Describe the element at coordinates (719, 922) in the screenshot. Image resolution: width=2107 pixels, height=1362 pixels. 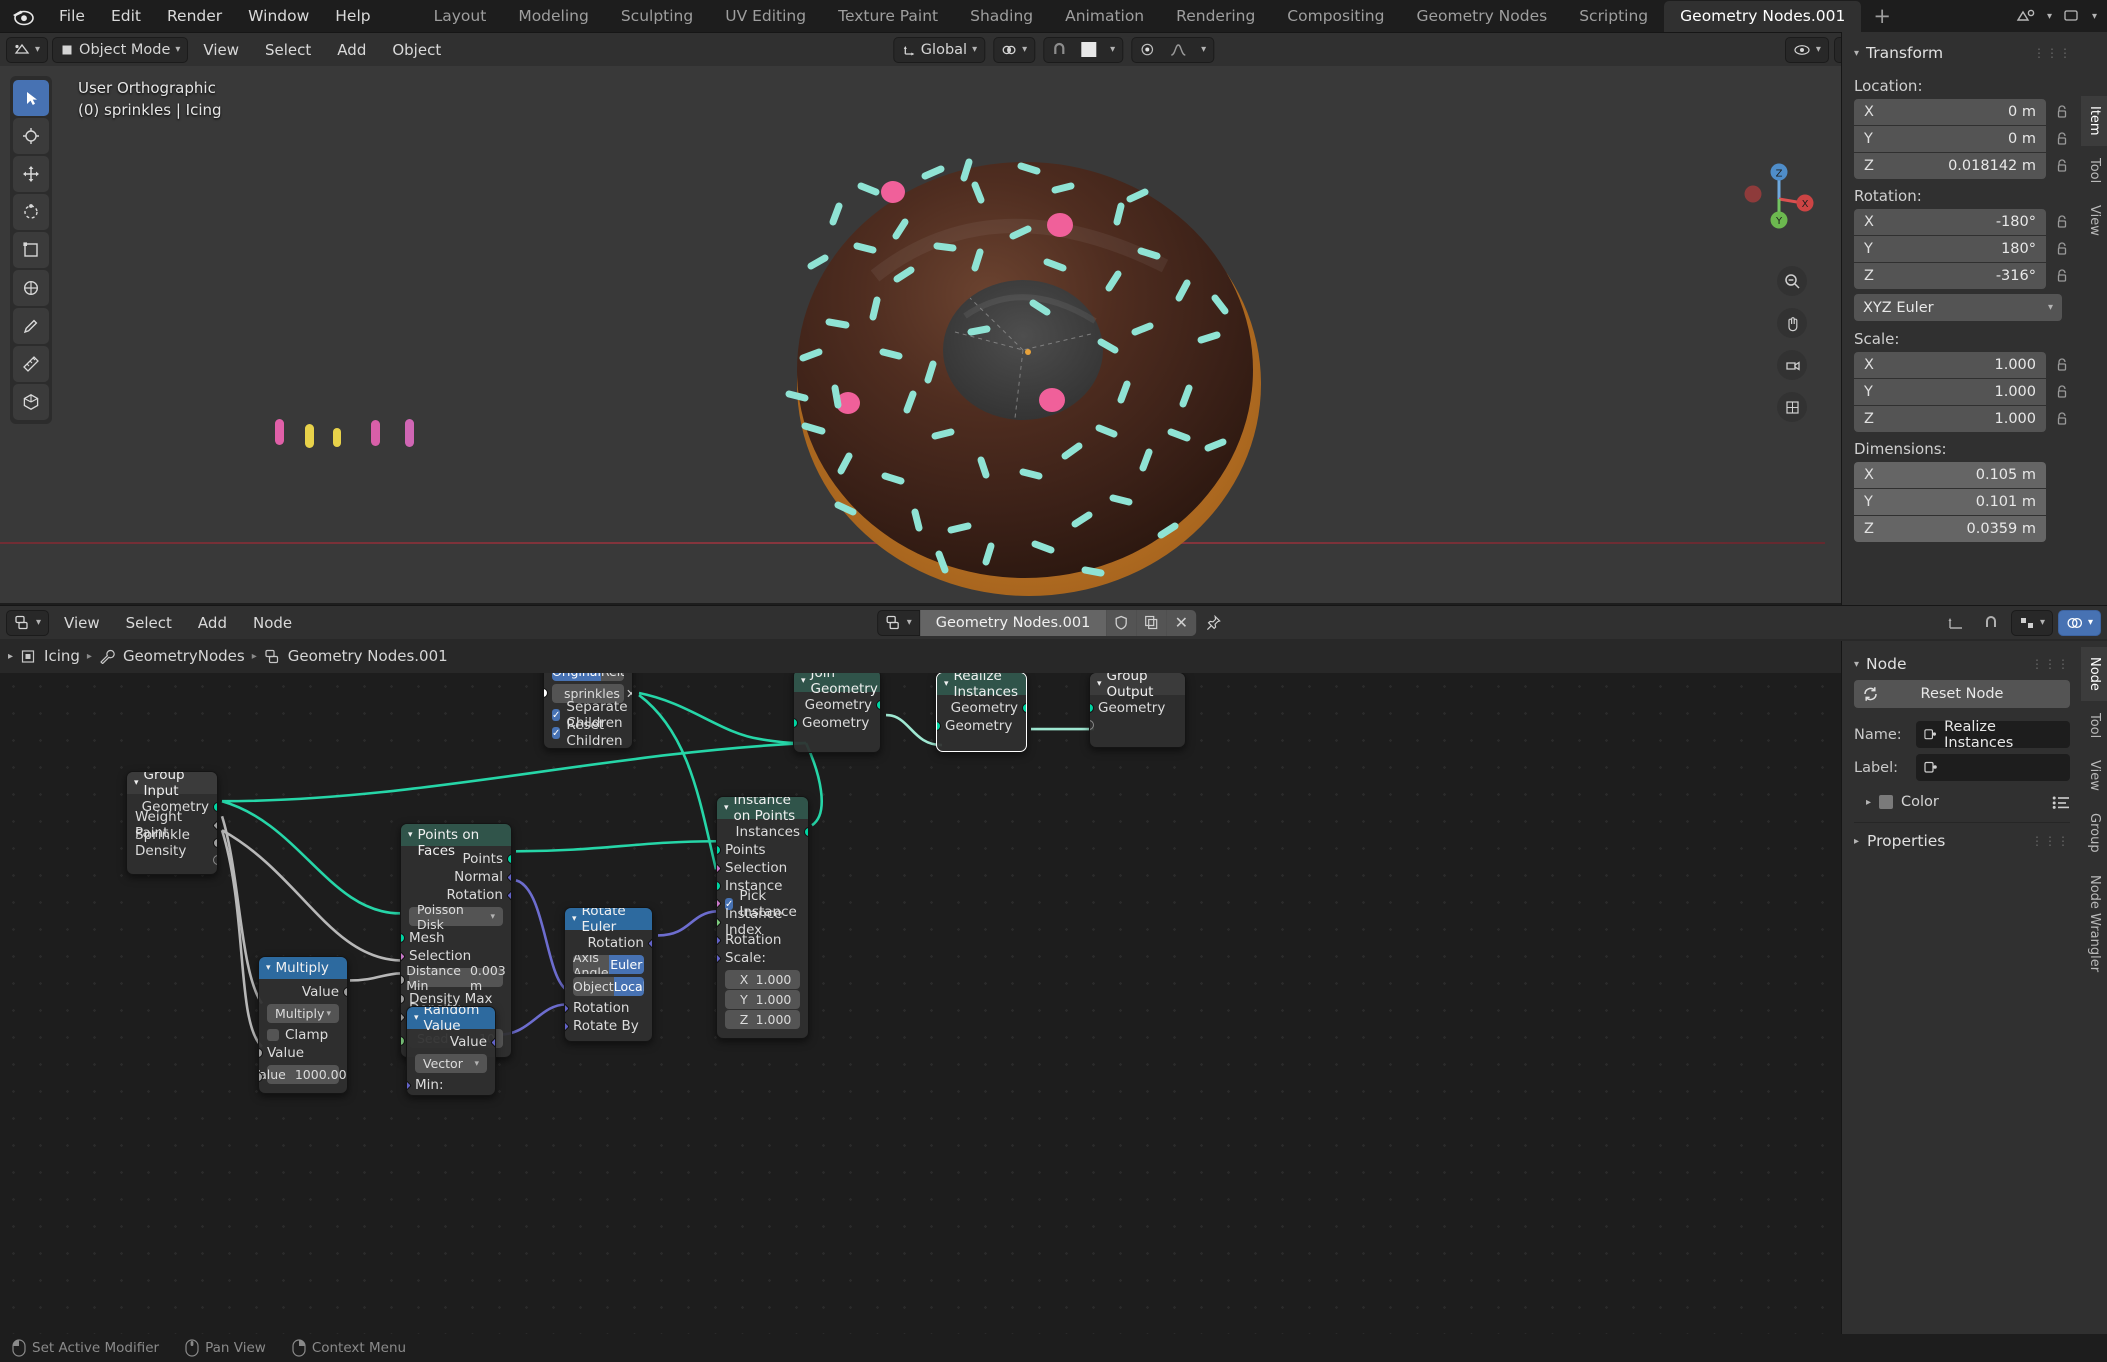
I see `input-socket-instance-index` at that location.